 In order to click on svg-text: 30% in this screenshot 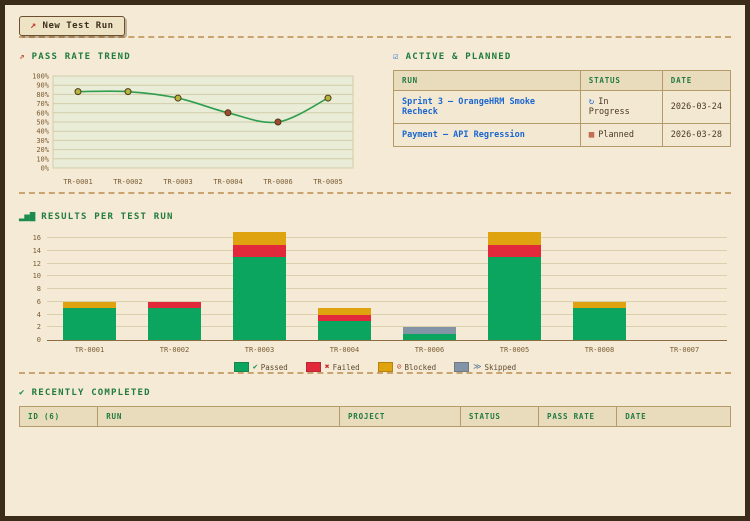, I will do `click(42, 141)`.